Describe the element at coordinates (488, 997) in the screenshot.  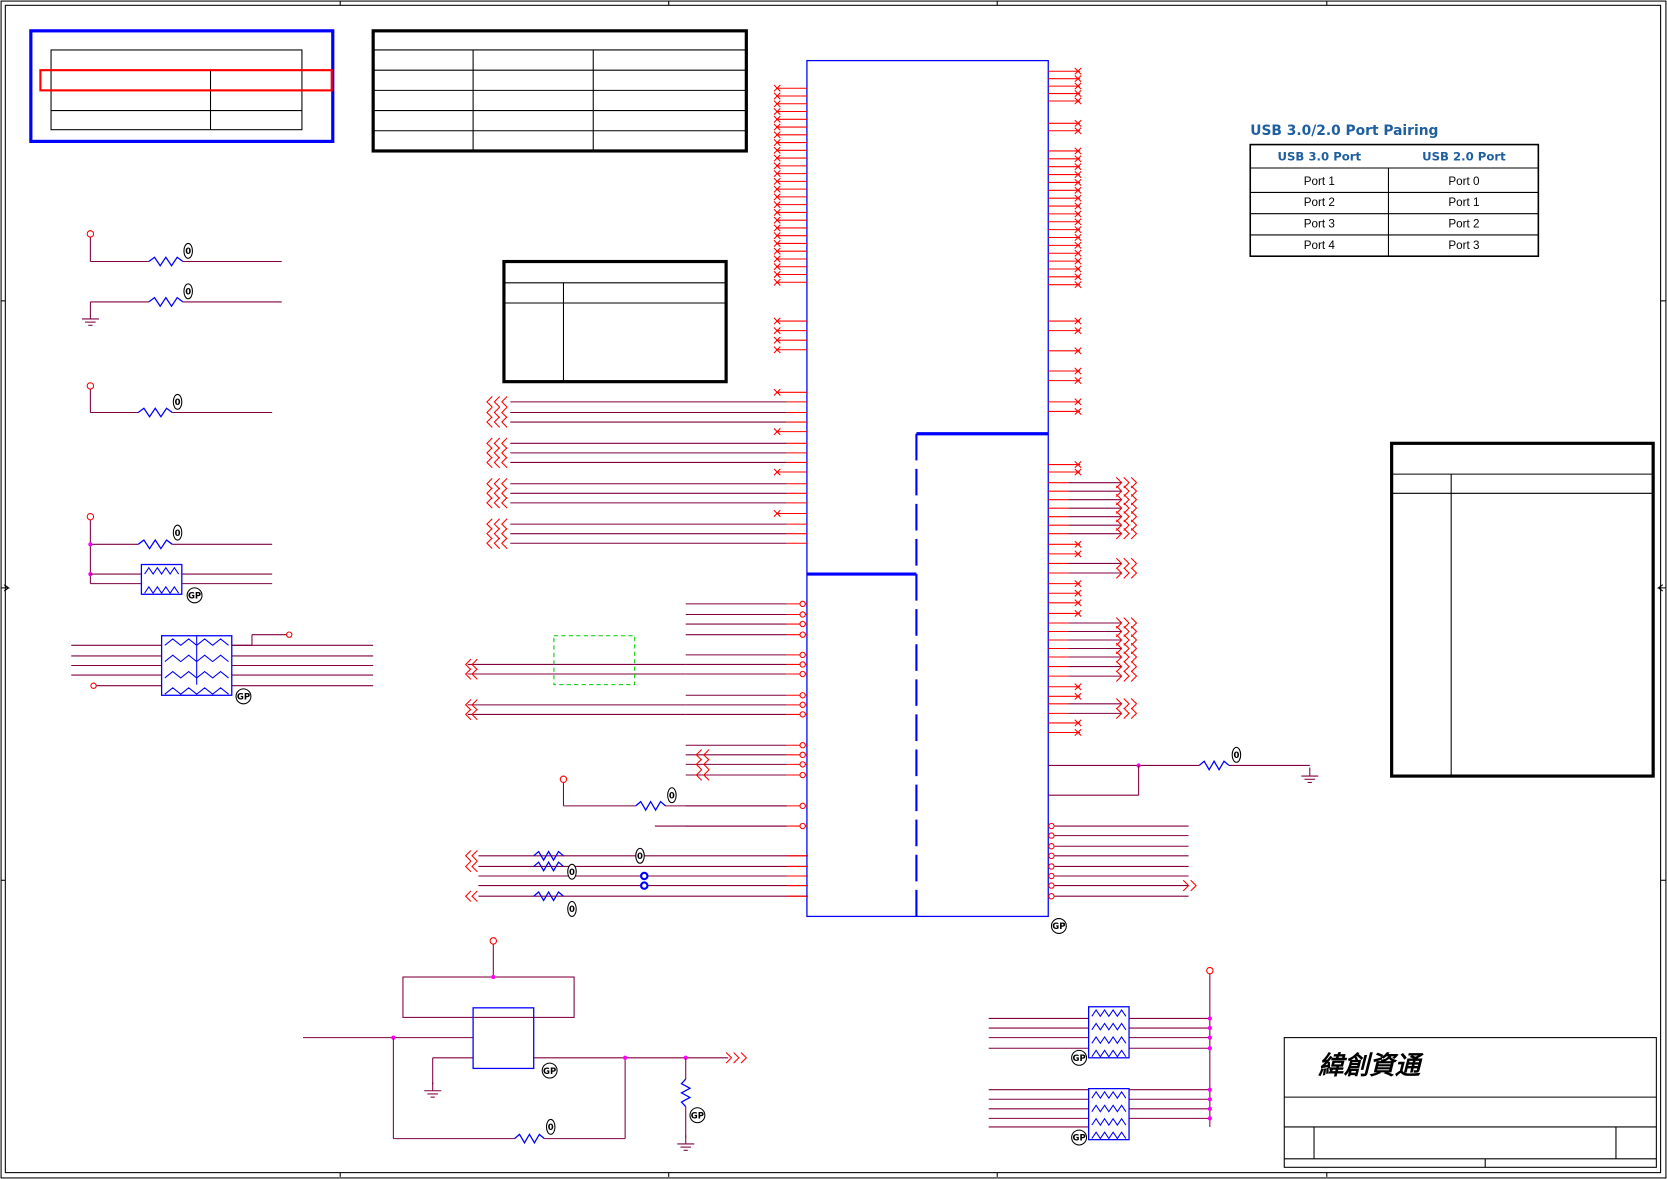
I see `wire-loop` at that location.